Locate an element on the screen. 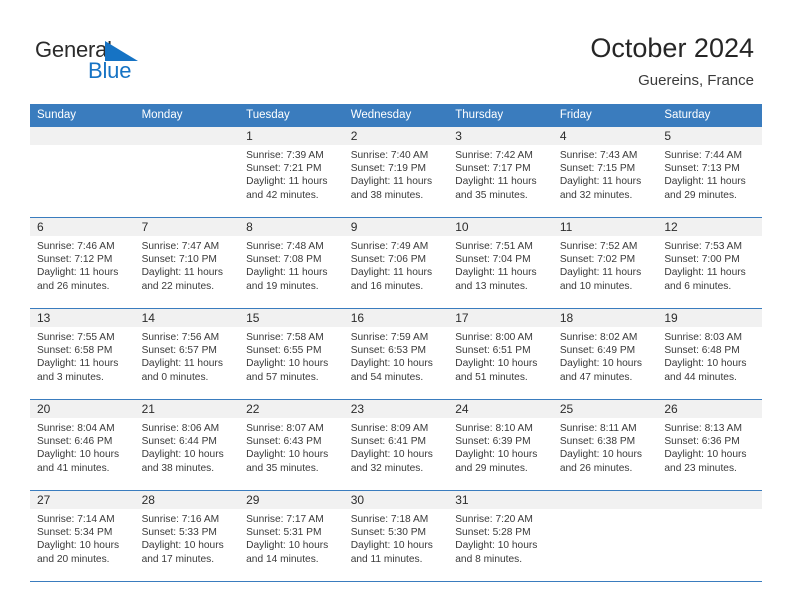 Image resolution: width=792 pixels, height=612 pixels. daylight-duration-line2: and 22 minutes. is located at coordinates (178, 286).